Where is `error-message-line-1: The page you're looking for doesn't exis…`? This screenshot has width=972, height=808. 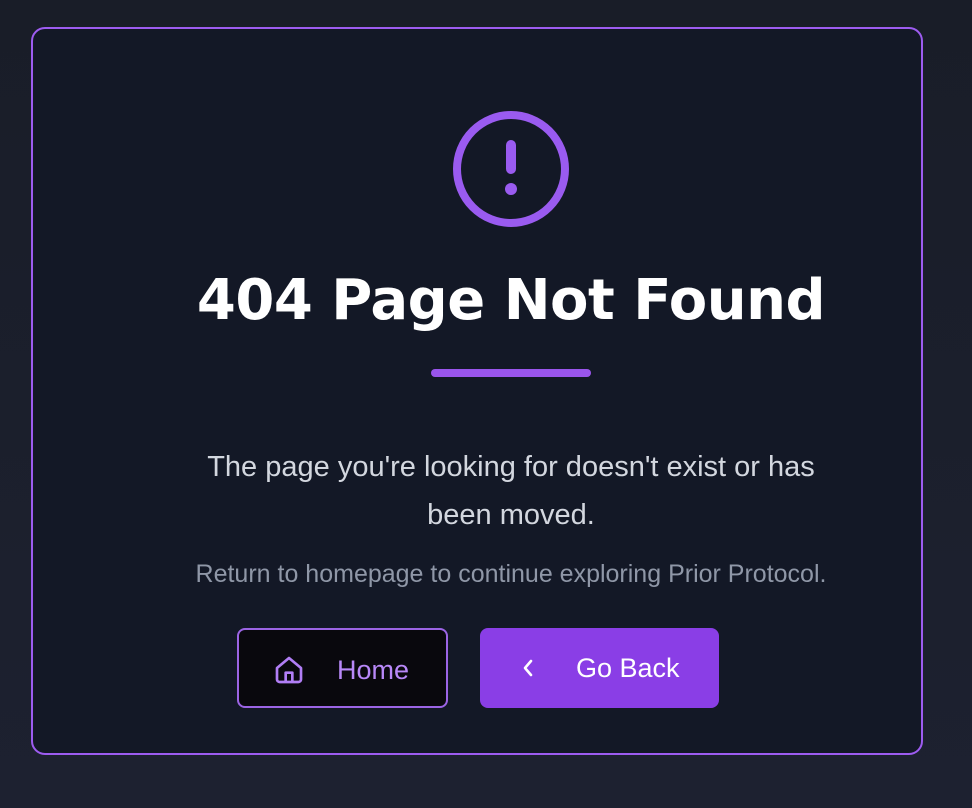 error-message-line-1: The page you're looking for doesn't exis… is located at coordinates (511, 467).